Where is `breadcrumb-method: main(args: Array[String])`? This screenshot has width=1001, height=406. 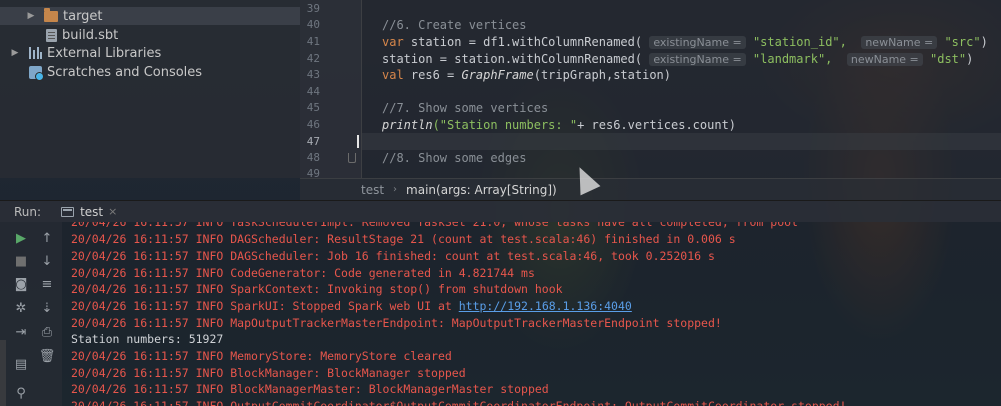 breadcrumb-method: main(args: Array[String]) is located at coordinates (481, 190).